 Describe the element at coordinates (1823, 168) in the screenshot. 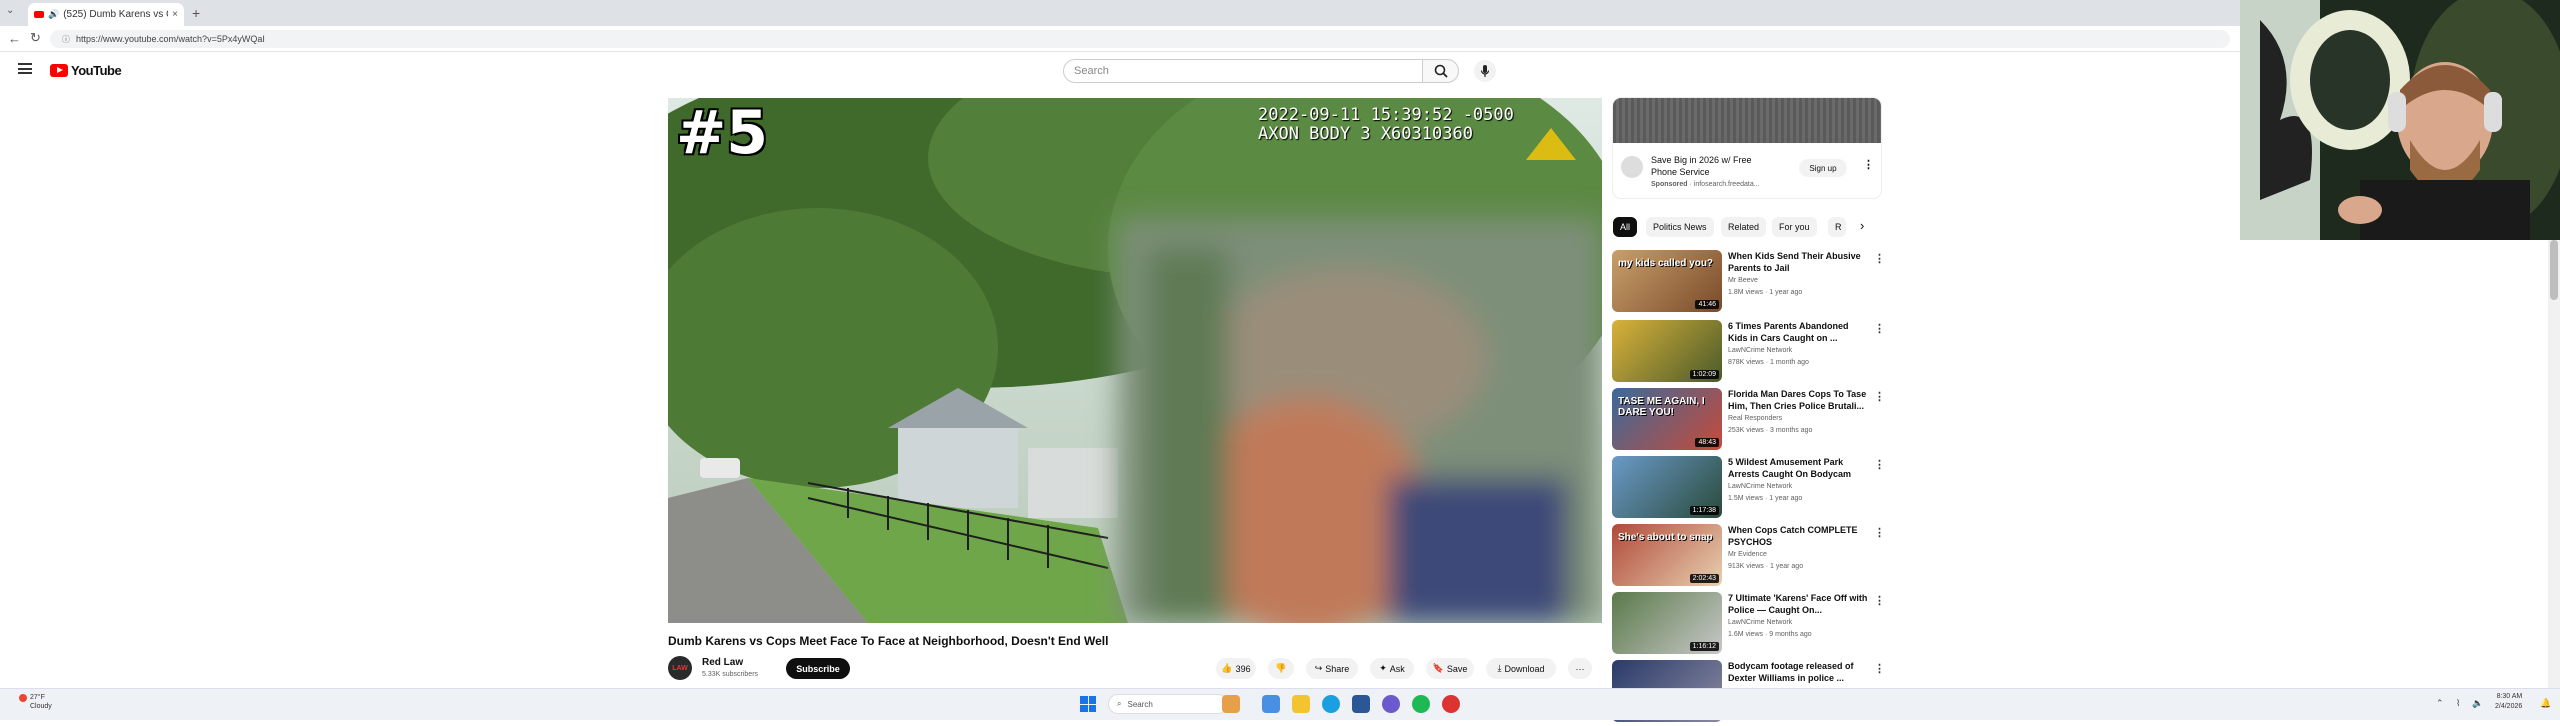

I see `ad-signup-button: Sign up` at that location.